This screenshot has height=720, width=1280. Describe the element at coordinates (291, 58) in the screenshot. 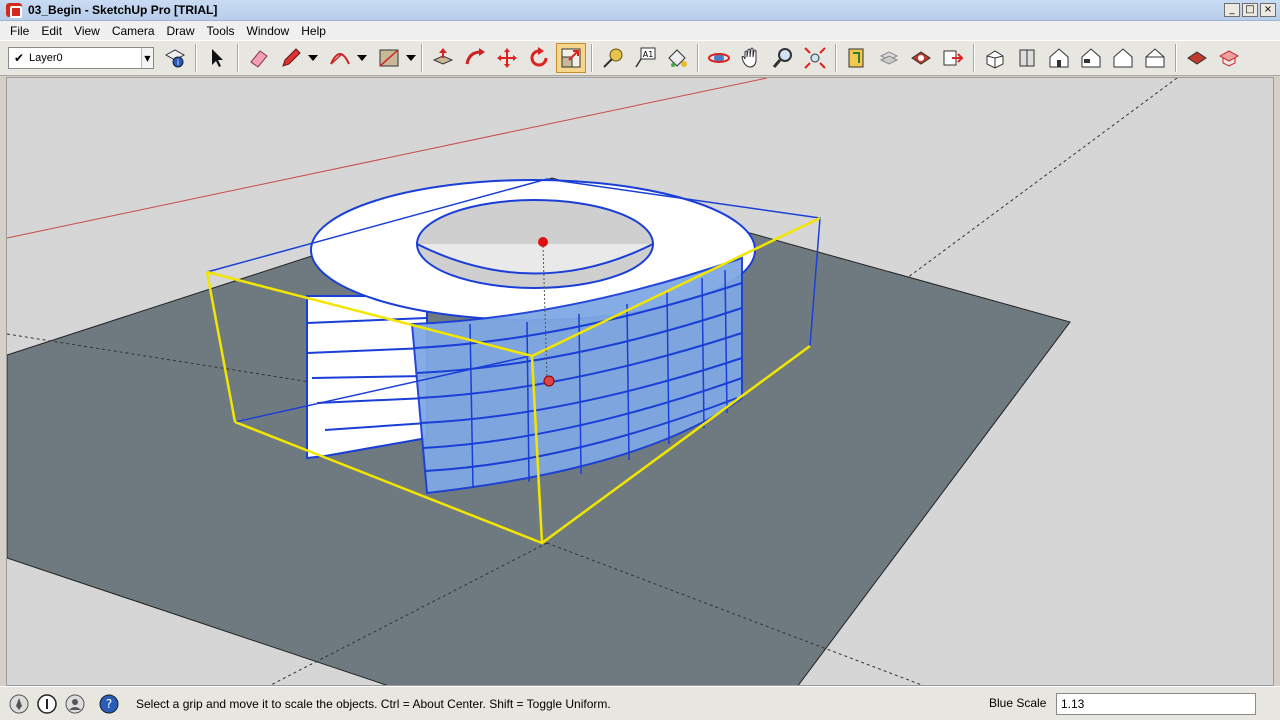

I see `pencil-icon` at that location.